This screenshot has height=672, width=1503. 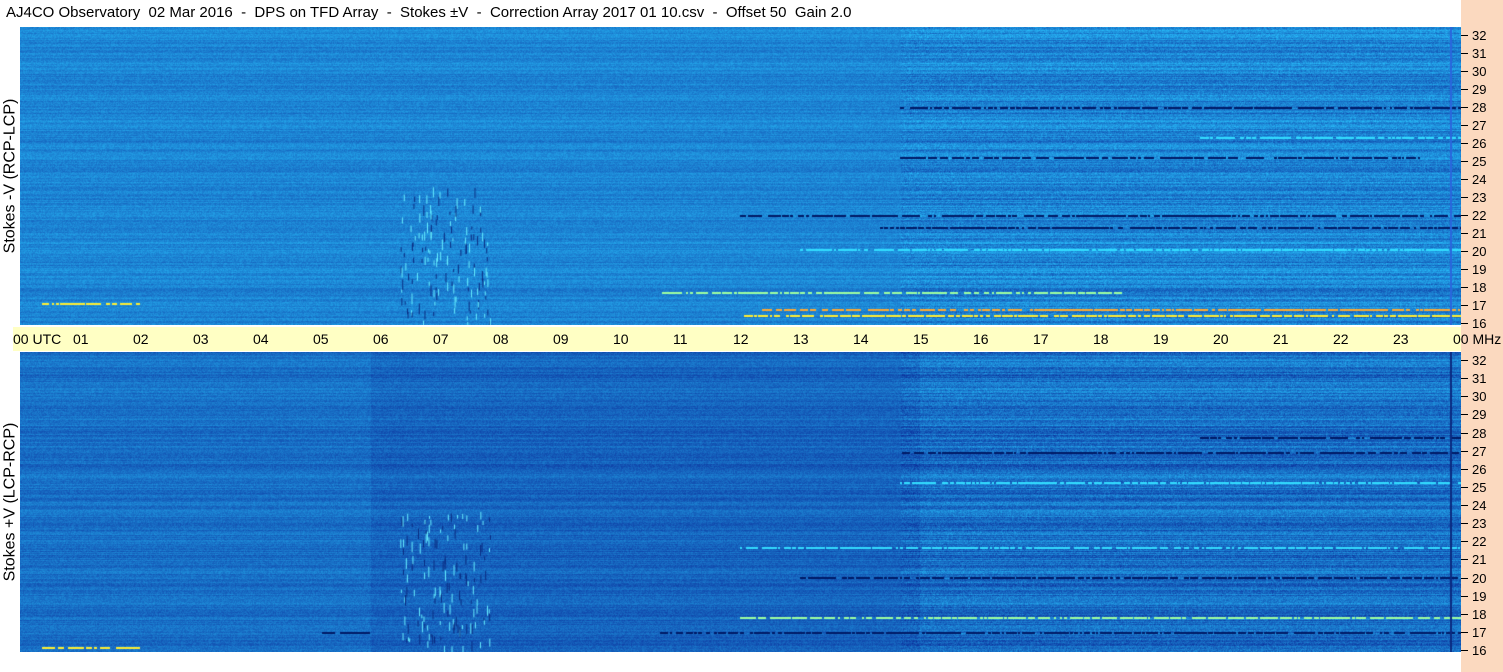 What do you see at coordinates (561, 339) in the screenshot?
I see `time-tick-label: 09` at bounding box center [561, 339].